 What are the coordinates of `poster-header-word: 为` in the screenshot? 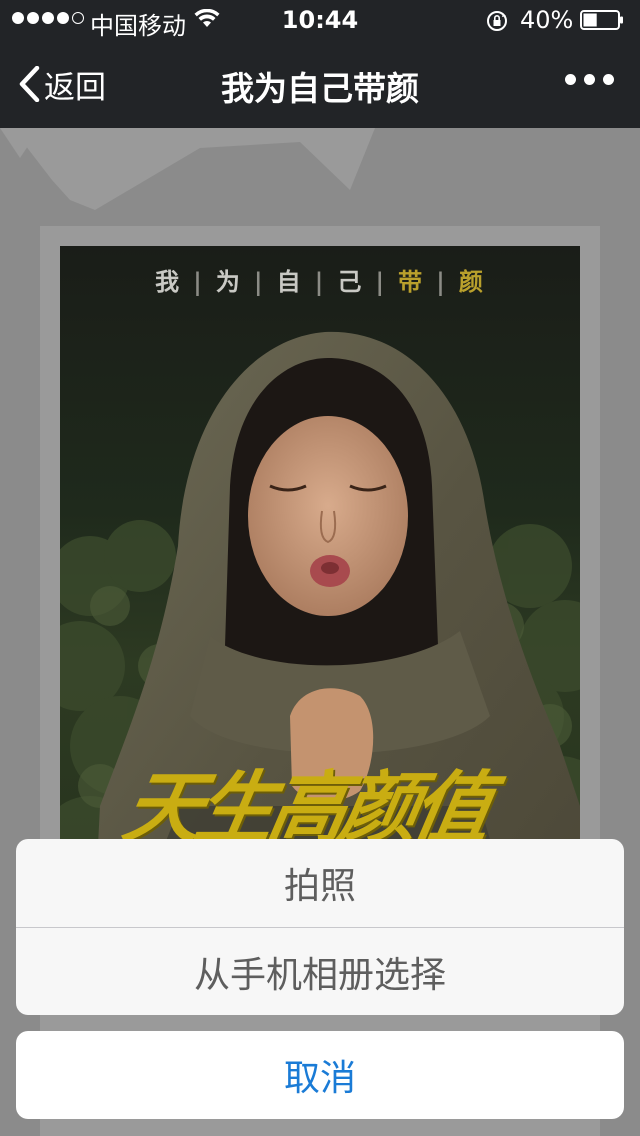 It's located at (228, 281).